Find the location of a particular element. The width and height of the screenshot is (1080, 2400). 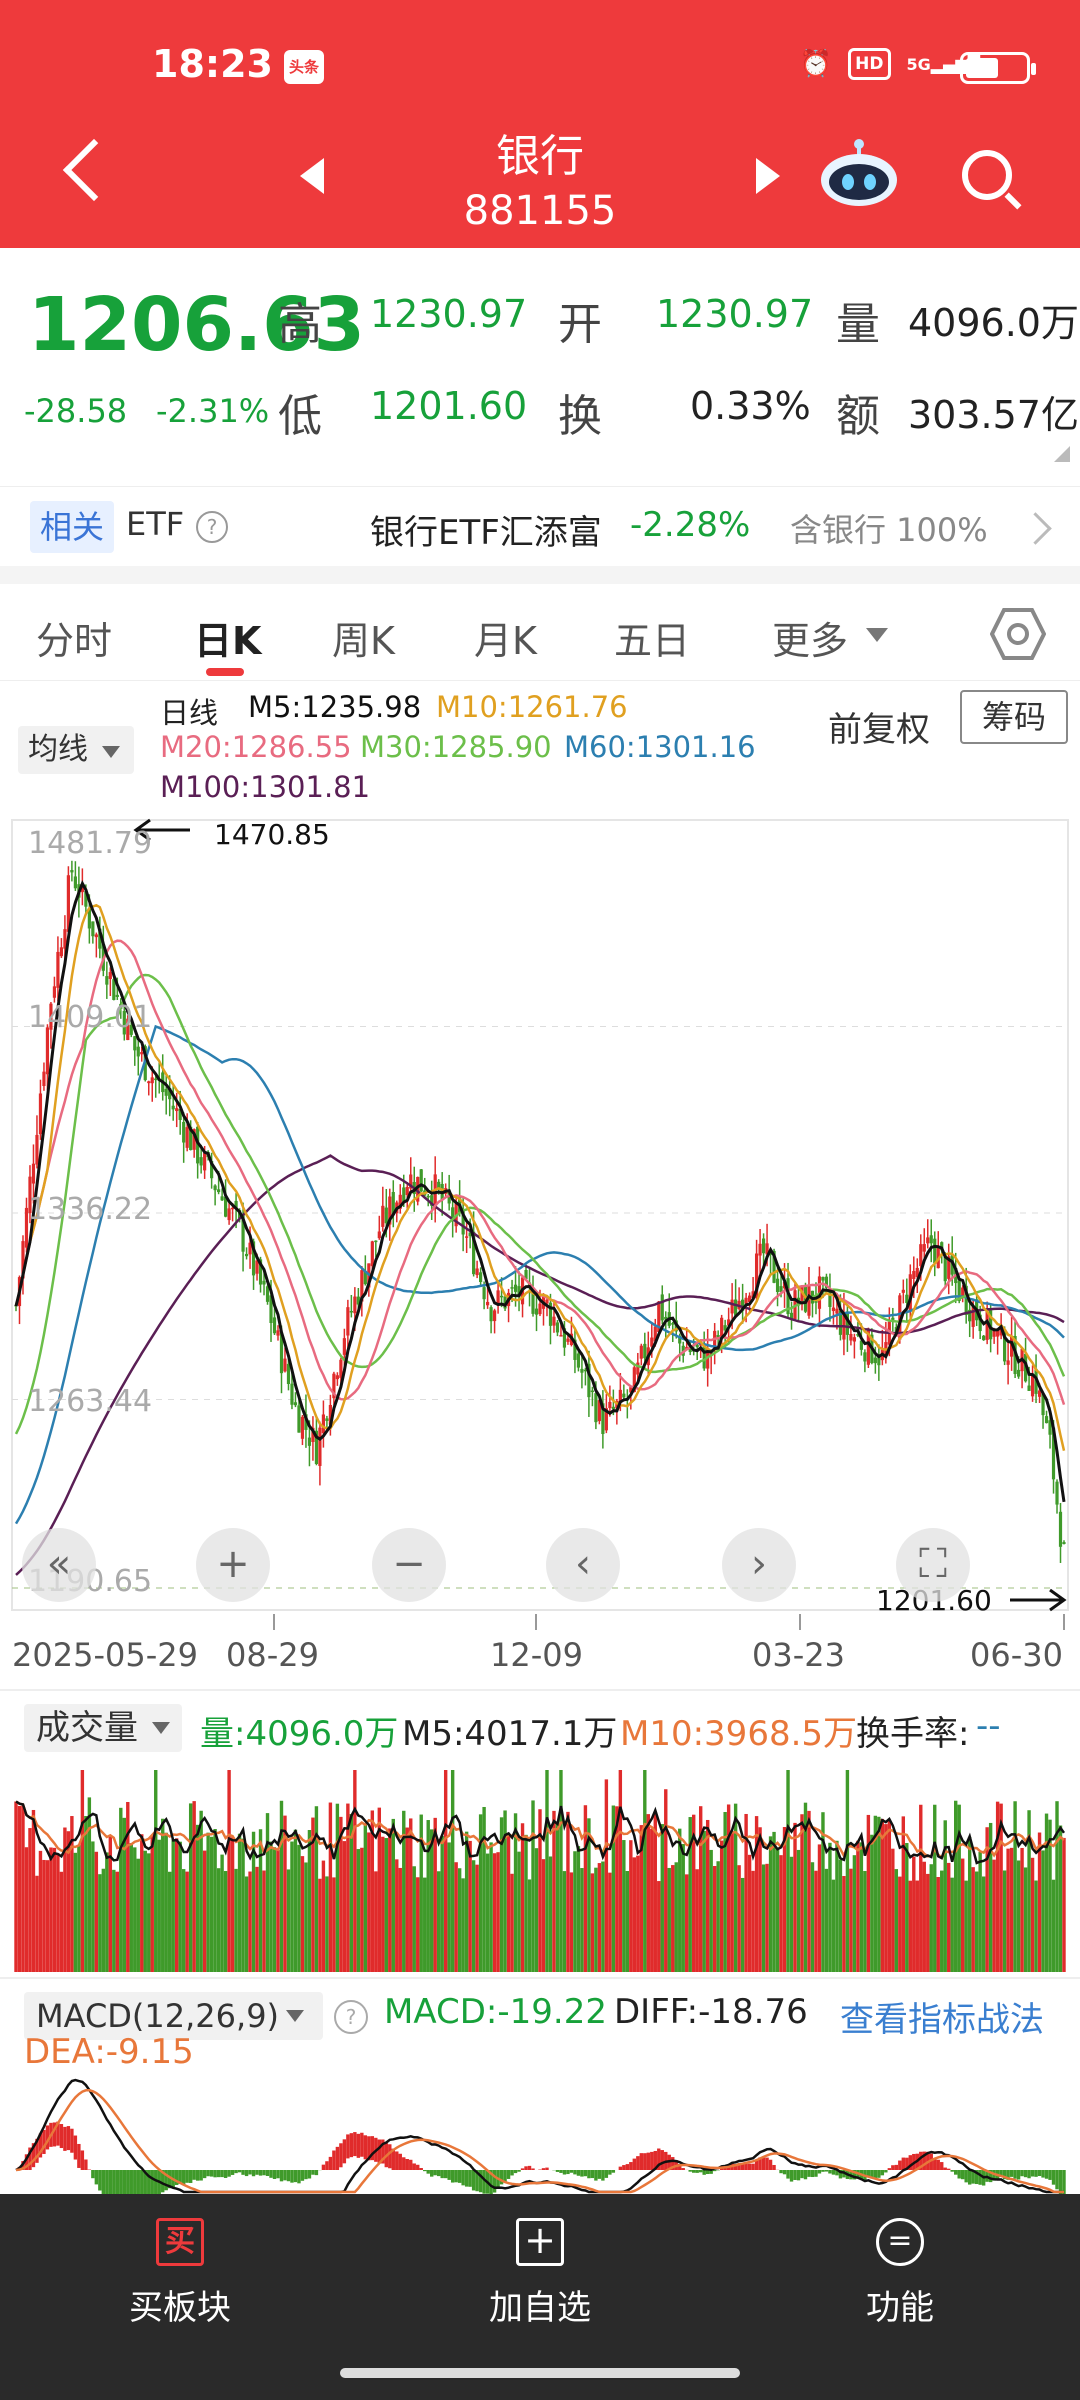

fullscreen-icon: ⛶ is located at coordinates (933, 1564).